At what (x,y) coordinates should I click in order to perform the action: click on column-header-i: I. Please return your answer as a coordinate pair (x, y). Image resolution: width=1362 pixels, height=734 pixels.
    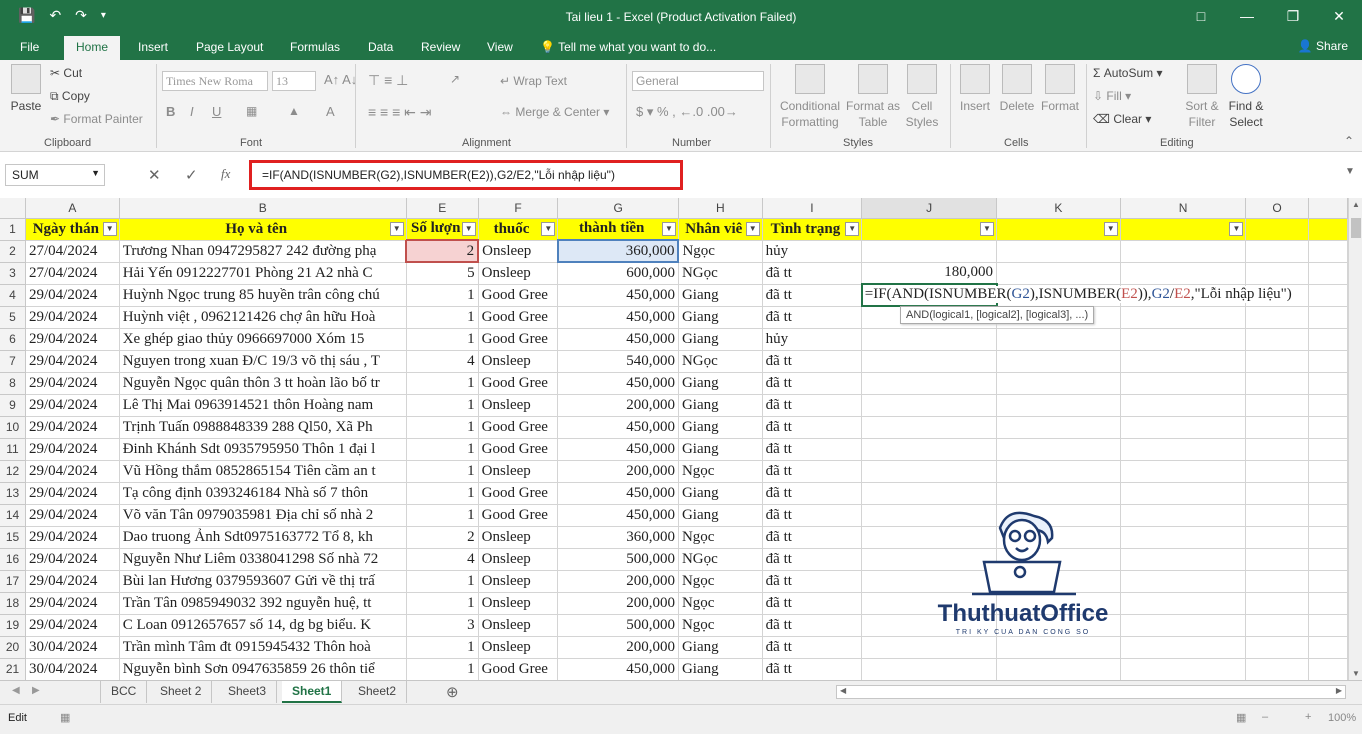
    Looking at the image, I should click on (812, 208).